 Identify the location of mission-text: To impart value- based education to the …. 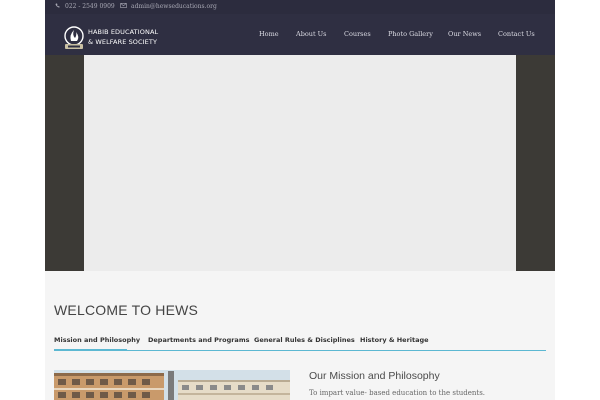
(397, 393).